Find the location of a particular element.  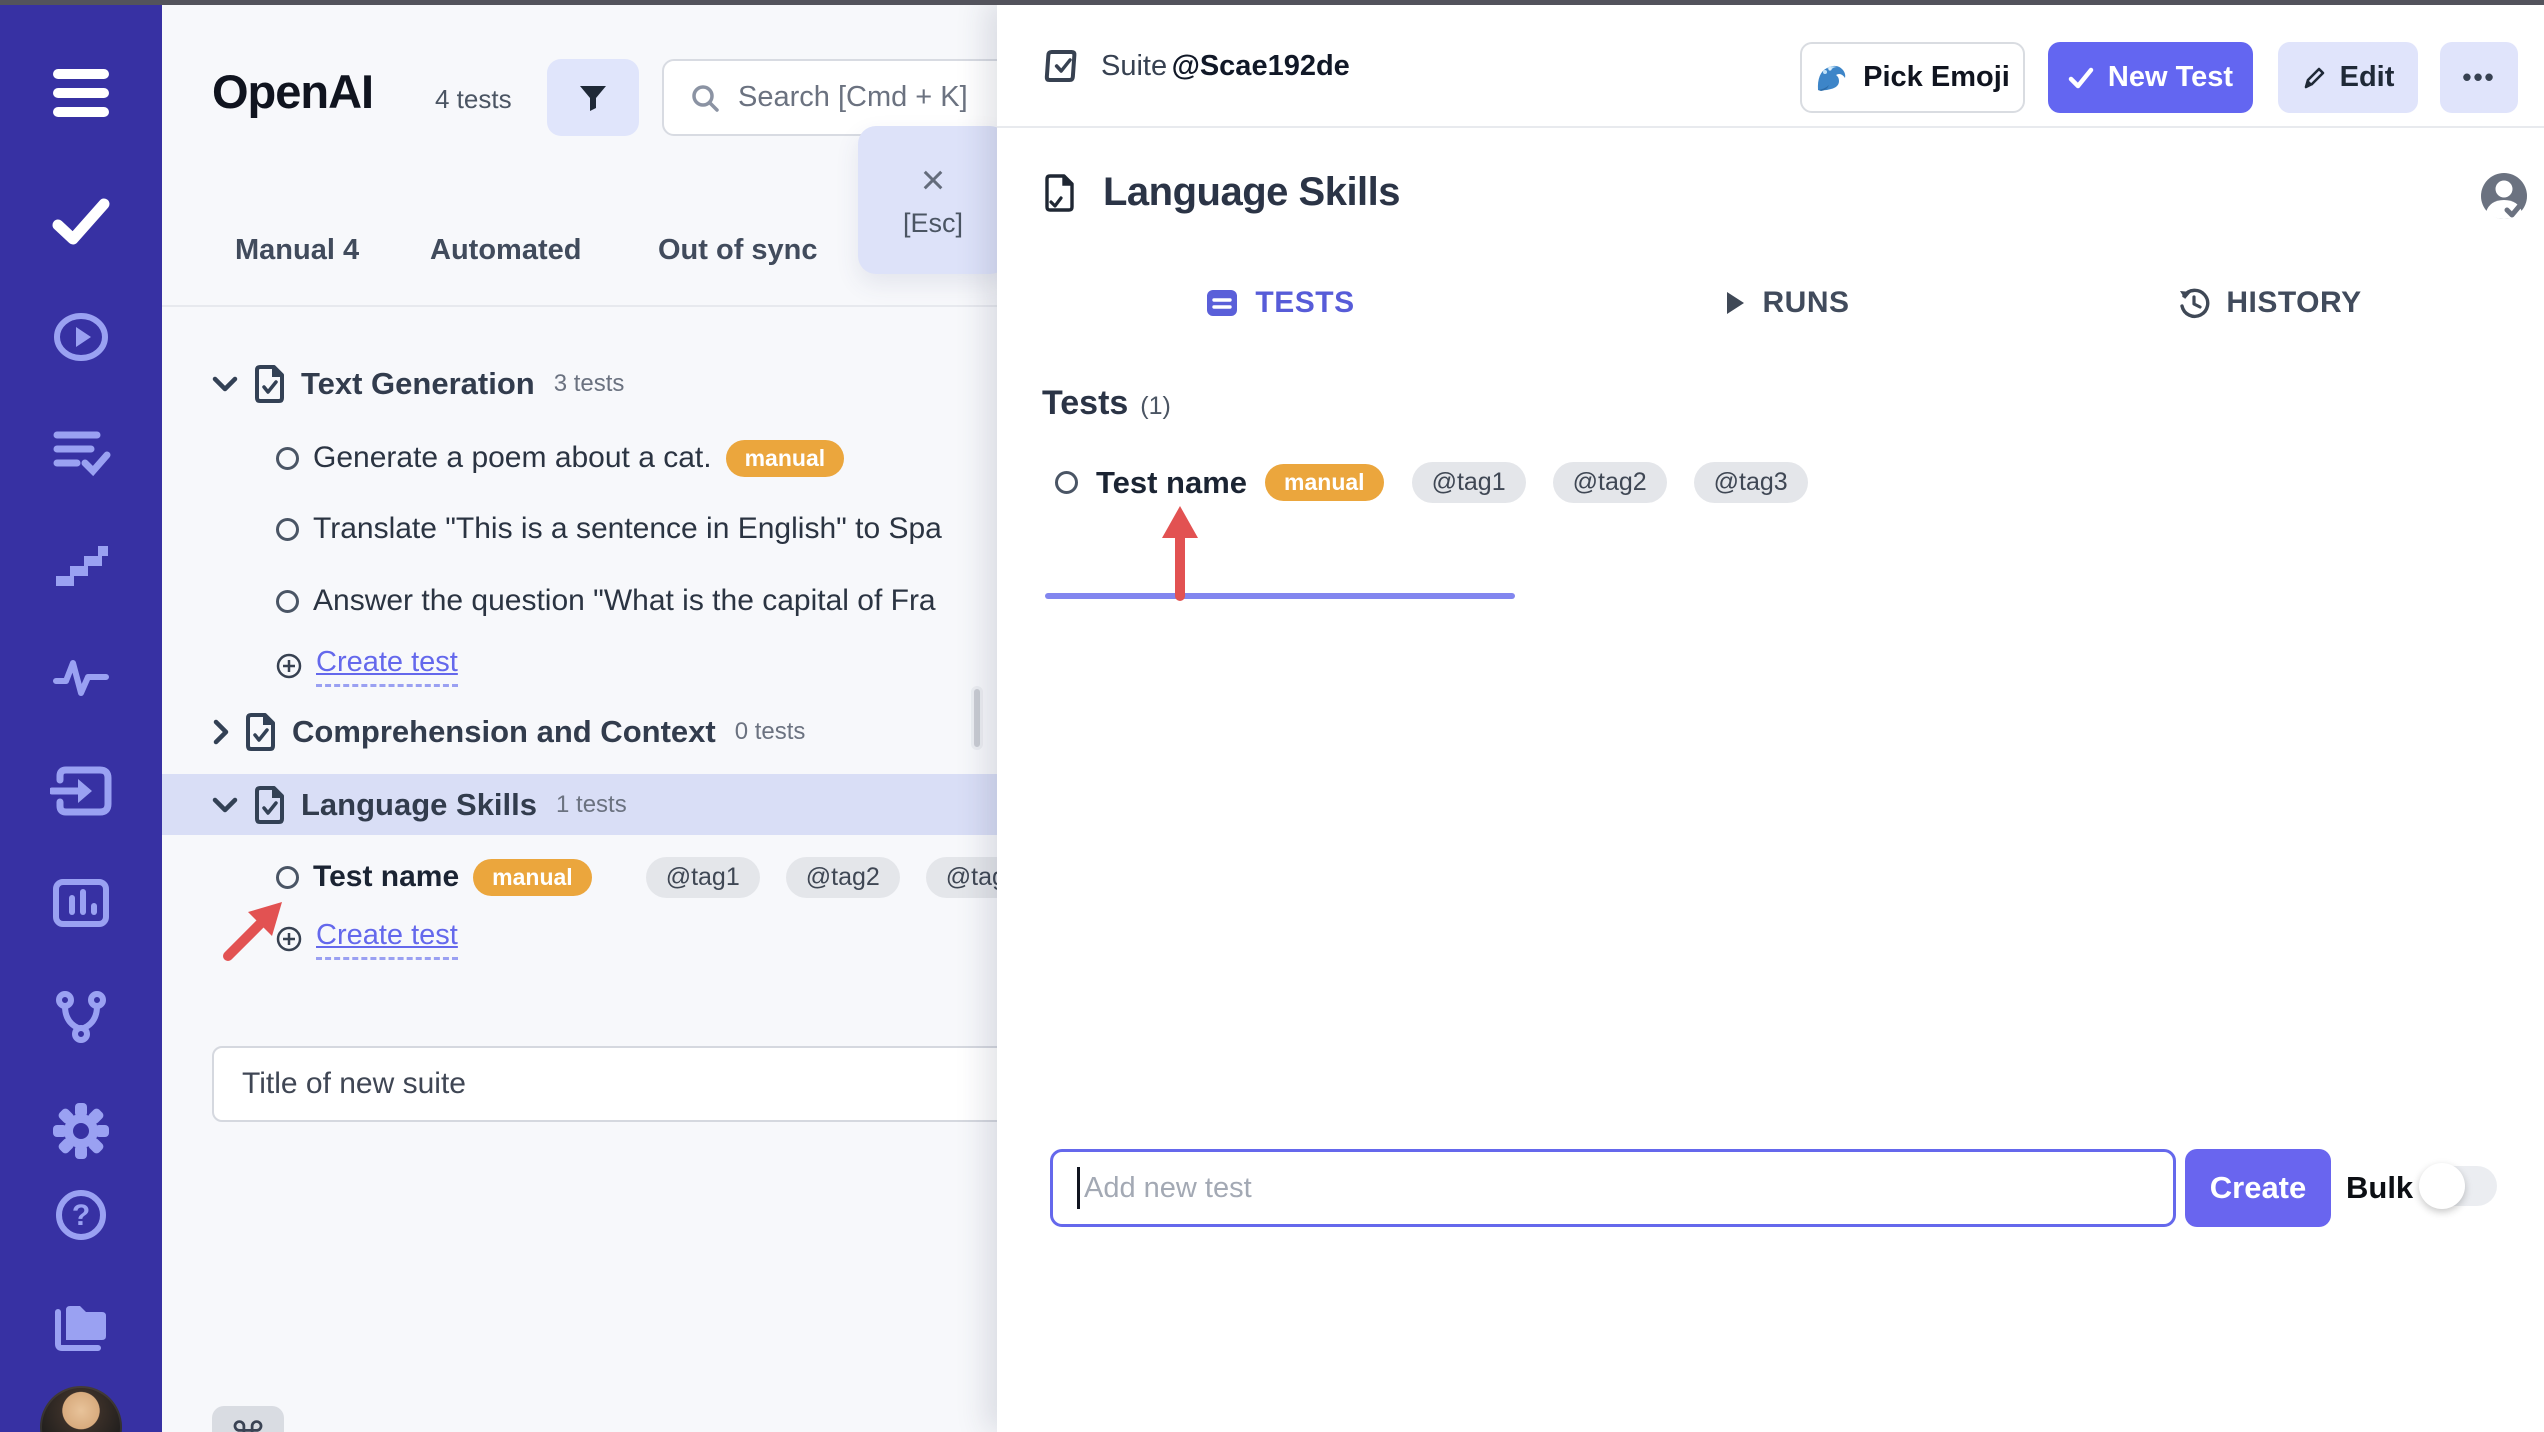

sidebar-item-files is located at coordinates (81, 1325).